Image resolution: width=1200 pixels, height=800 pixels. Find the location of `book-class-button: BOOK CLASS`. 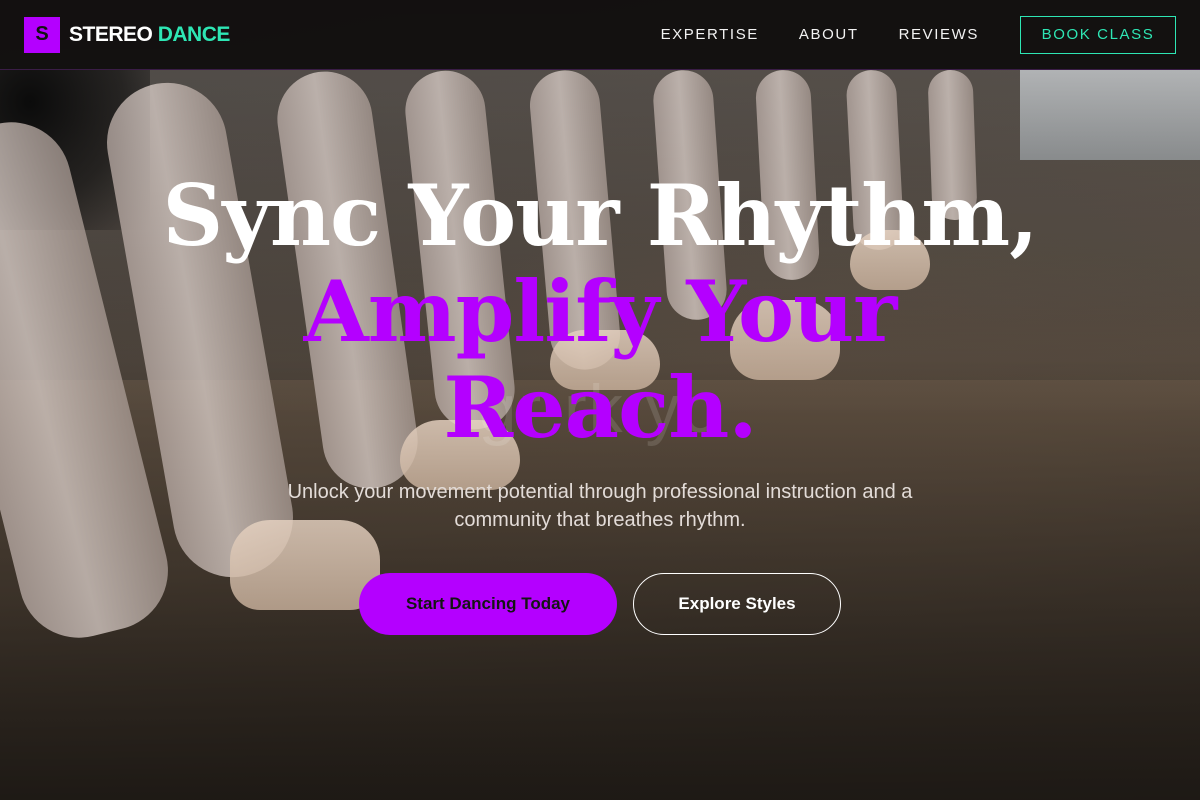

book-class-button: BOOK CLASS is located at coordinates (1098, 34).